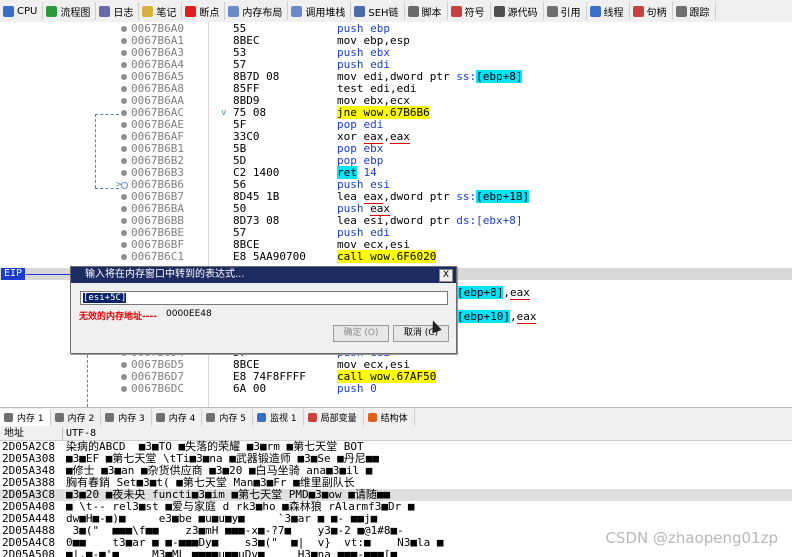 This screenshot has height=557, width=792. What do you see at coordinates (466, 76) in the screenshot?
I see `instruction-token: ss:` at bounding box center [466, 76].